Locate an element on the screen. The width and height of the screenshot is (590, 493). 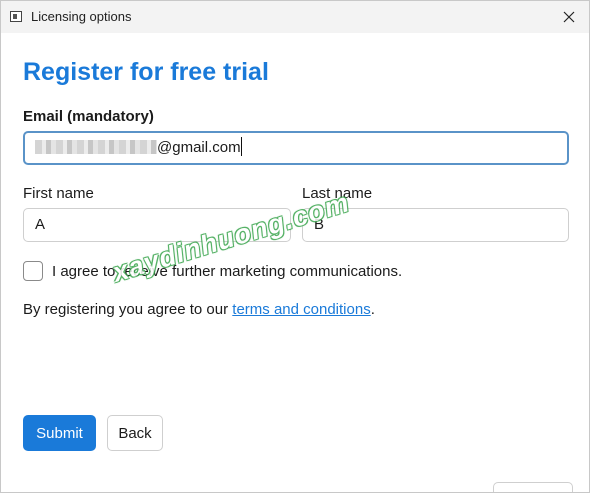
title-bar: Licensing options is located at coordinates (295, 17).